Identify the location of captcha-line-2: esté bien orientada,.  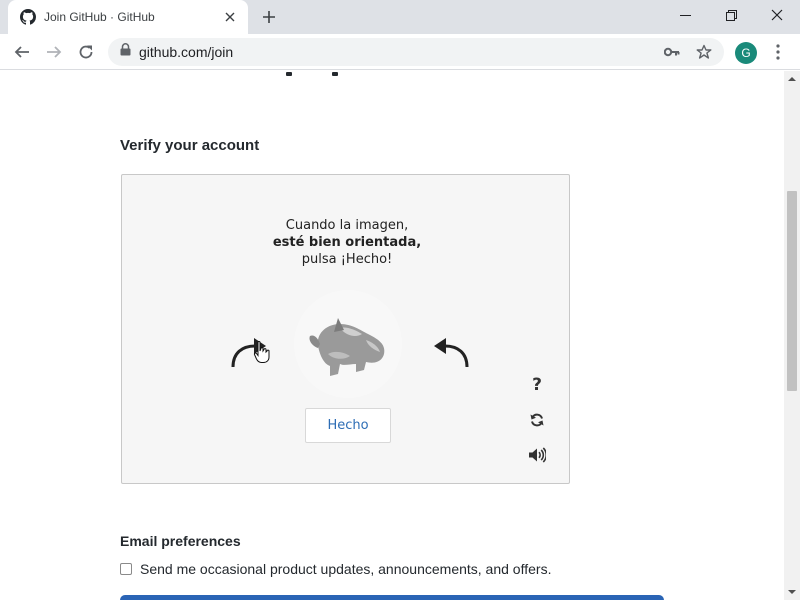
(347, 242).